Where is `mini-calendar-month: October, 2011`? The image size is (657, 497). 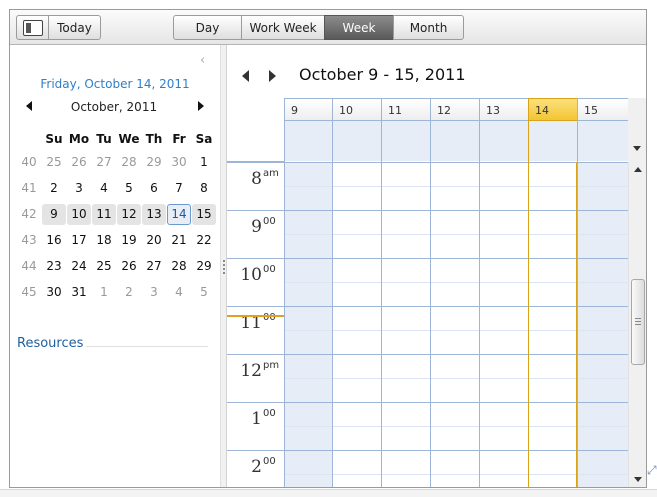 mini-calendar-month: October, 2011 is located at coordinates (114, 107).